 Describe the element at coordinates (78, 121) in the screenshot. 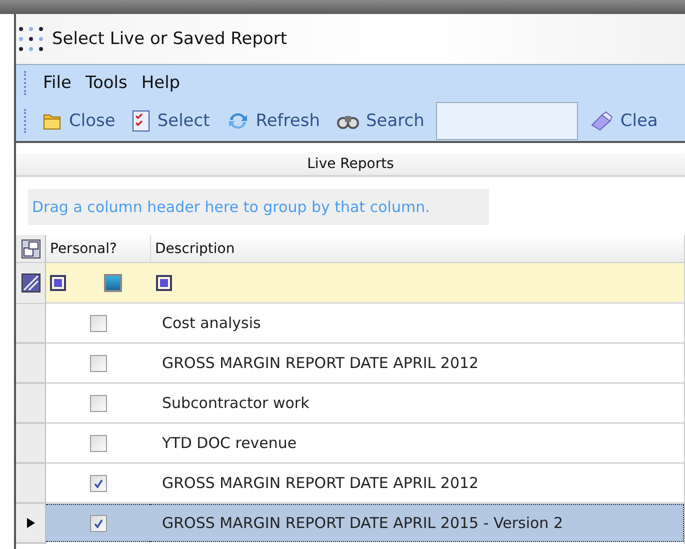

I see `toolbar-button: Close` at that location.